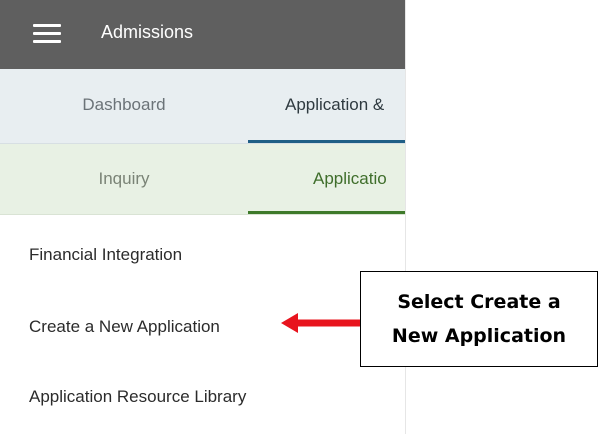  What do you see at coordinates (124, 106) in the screenshot?
I see `tab-dashboard: Dashboard` at bounding box center [124, 106].